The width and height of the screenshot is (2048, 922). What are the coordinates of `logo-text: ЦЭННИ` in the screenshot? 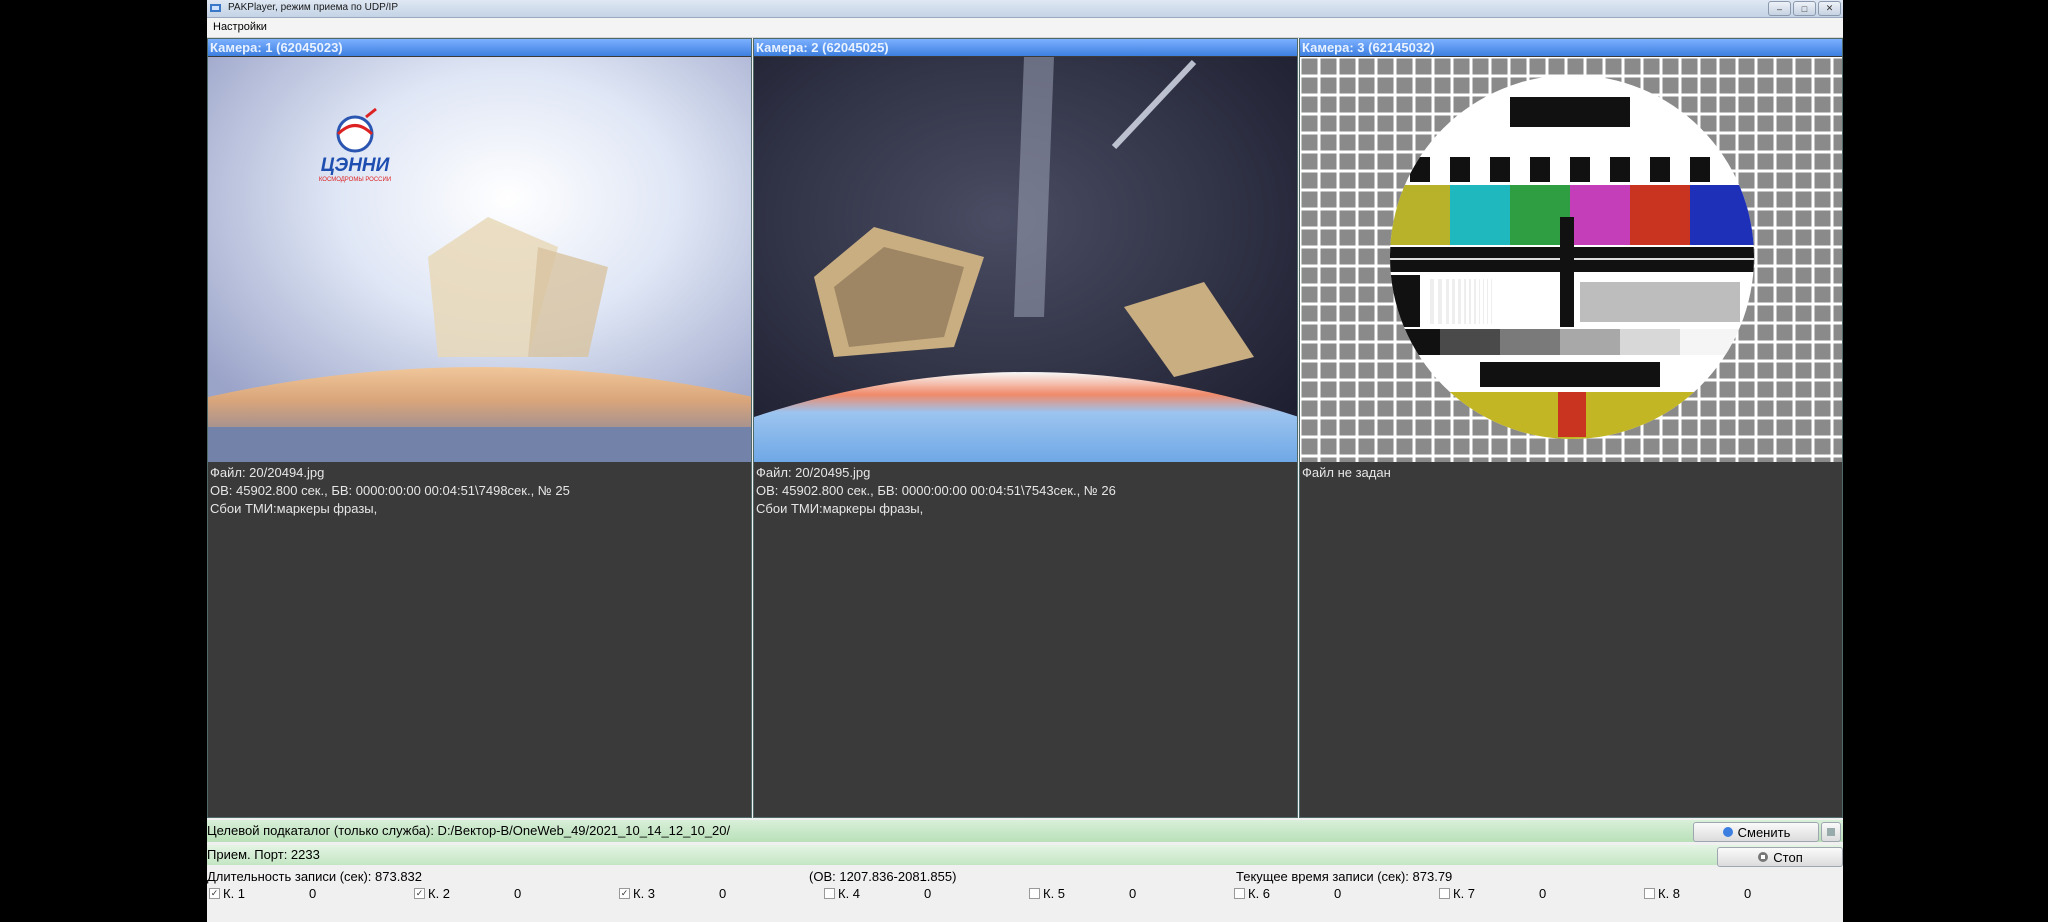 It's located at (355, 165).